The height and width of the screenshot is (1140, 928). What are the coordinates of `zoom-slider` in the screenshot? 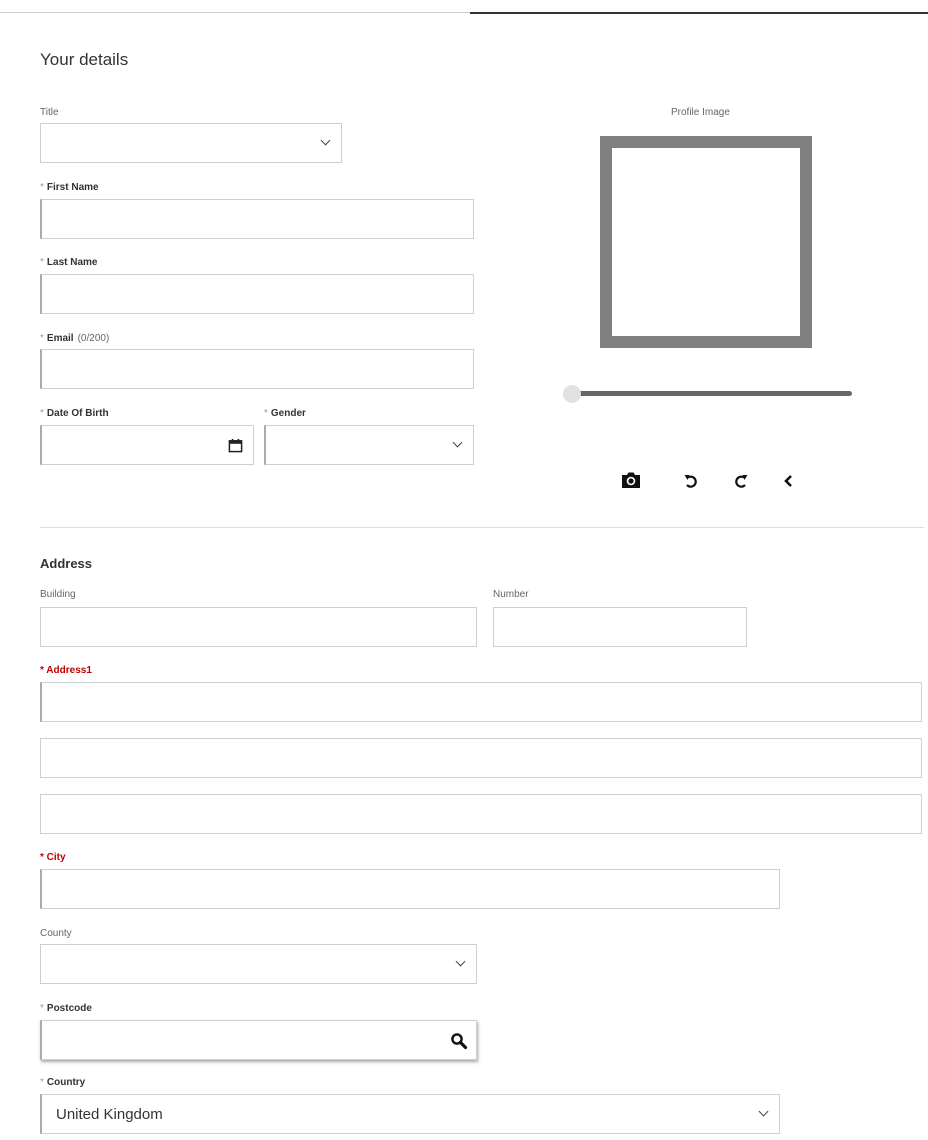 It's located at (711, 393).